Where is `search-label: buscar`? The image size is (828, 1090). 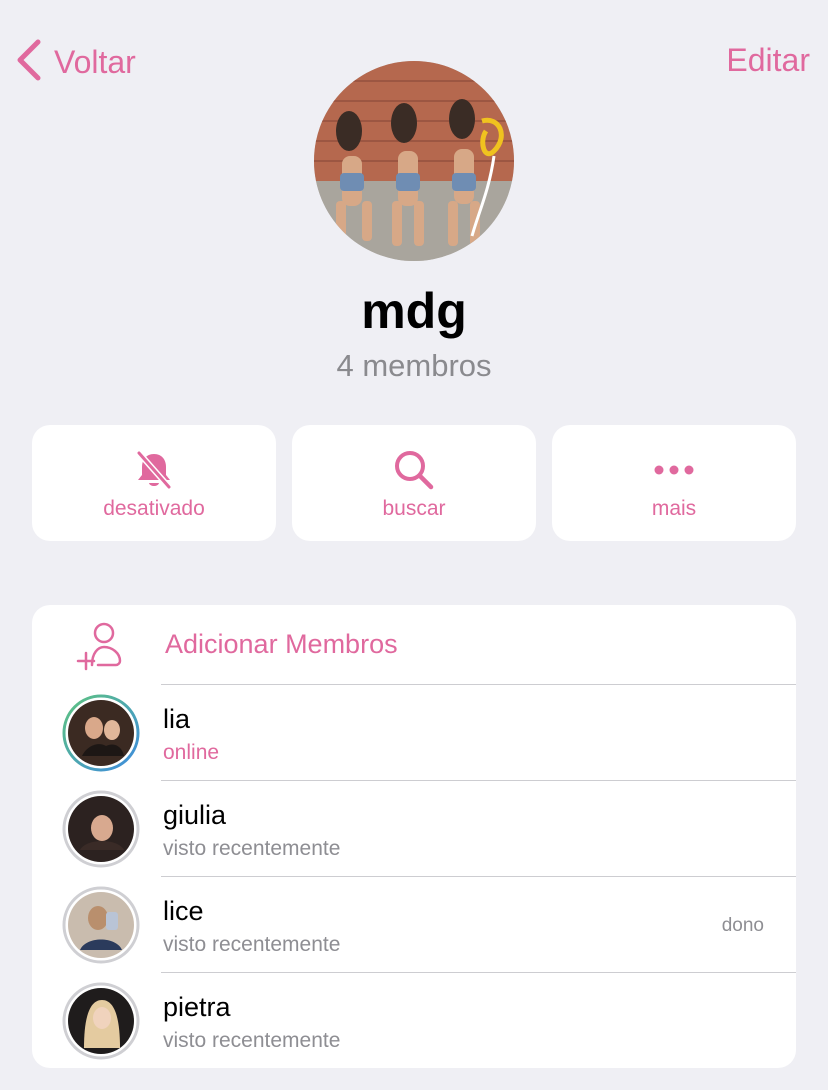 search-label: buscar is located at coordinates (414, 508).